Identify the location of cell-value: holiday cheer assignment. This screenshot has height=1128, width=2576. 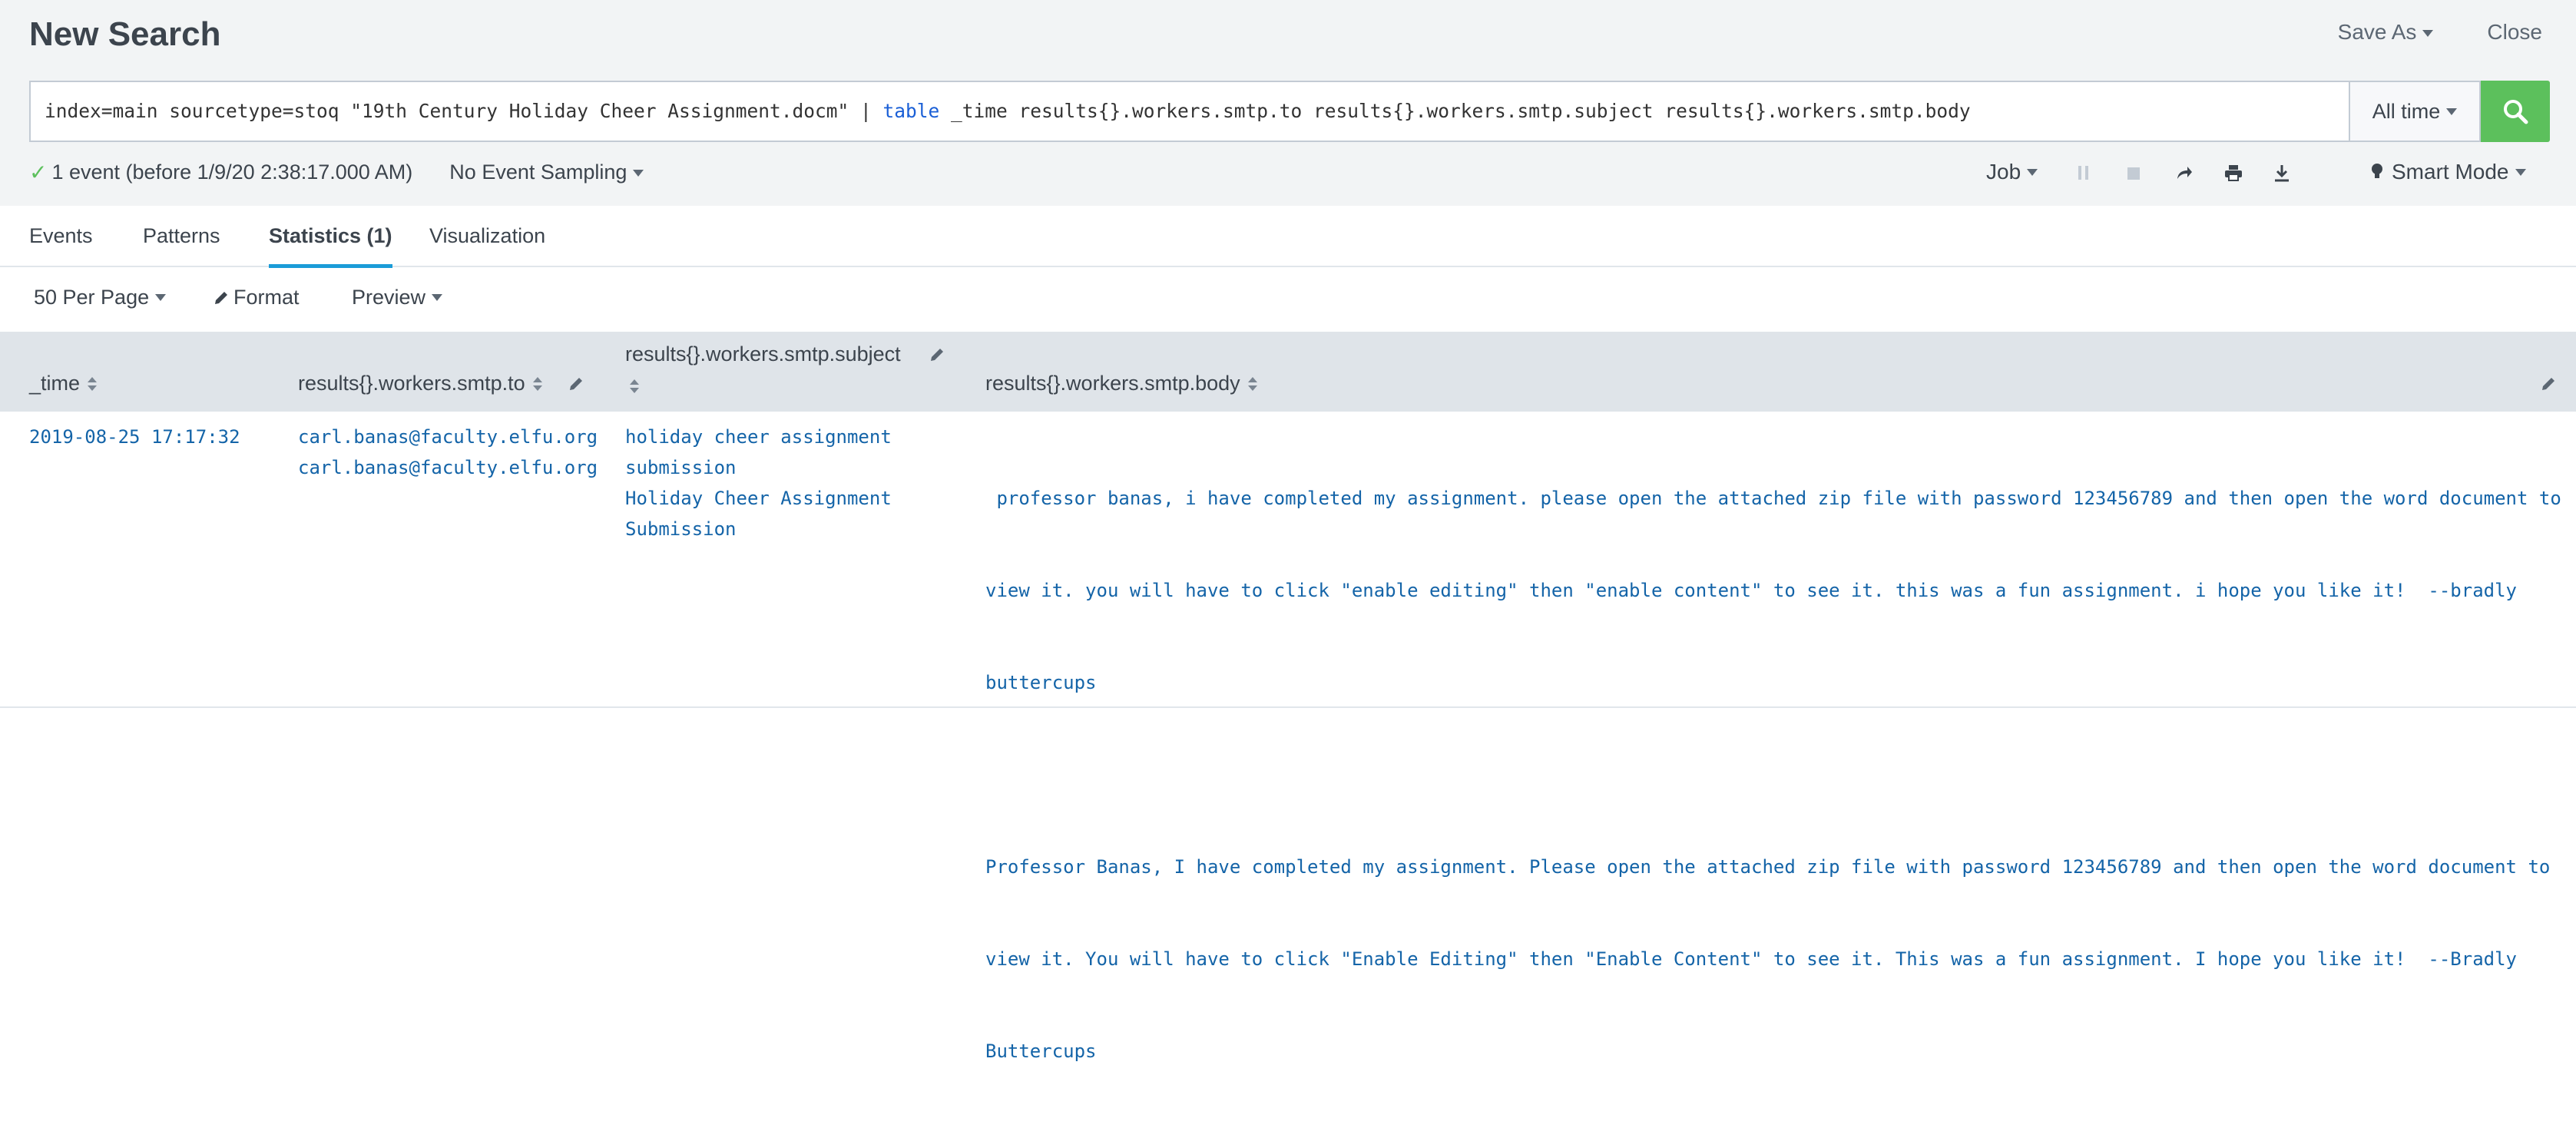
(758, 437).